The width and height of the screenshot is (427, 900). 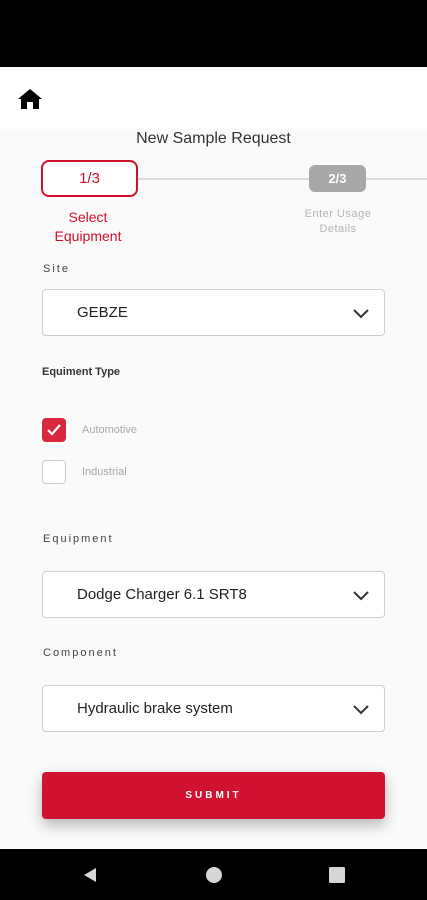 What do you see at coordinates (110, 430) in the screenshot?
I see `automotive-label: Automotive` at bounding box center [110, 430].